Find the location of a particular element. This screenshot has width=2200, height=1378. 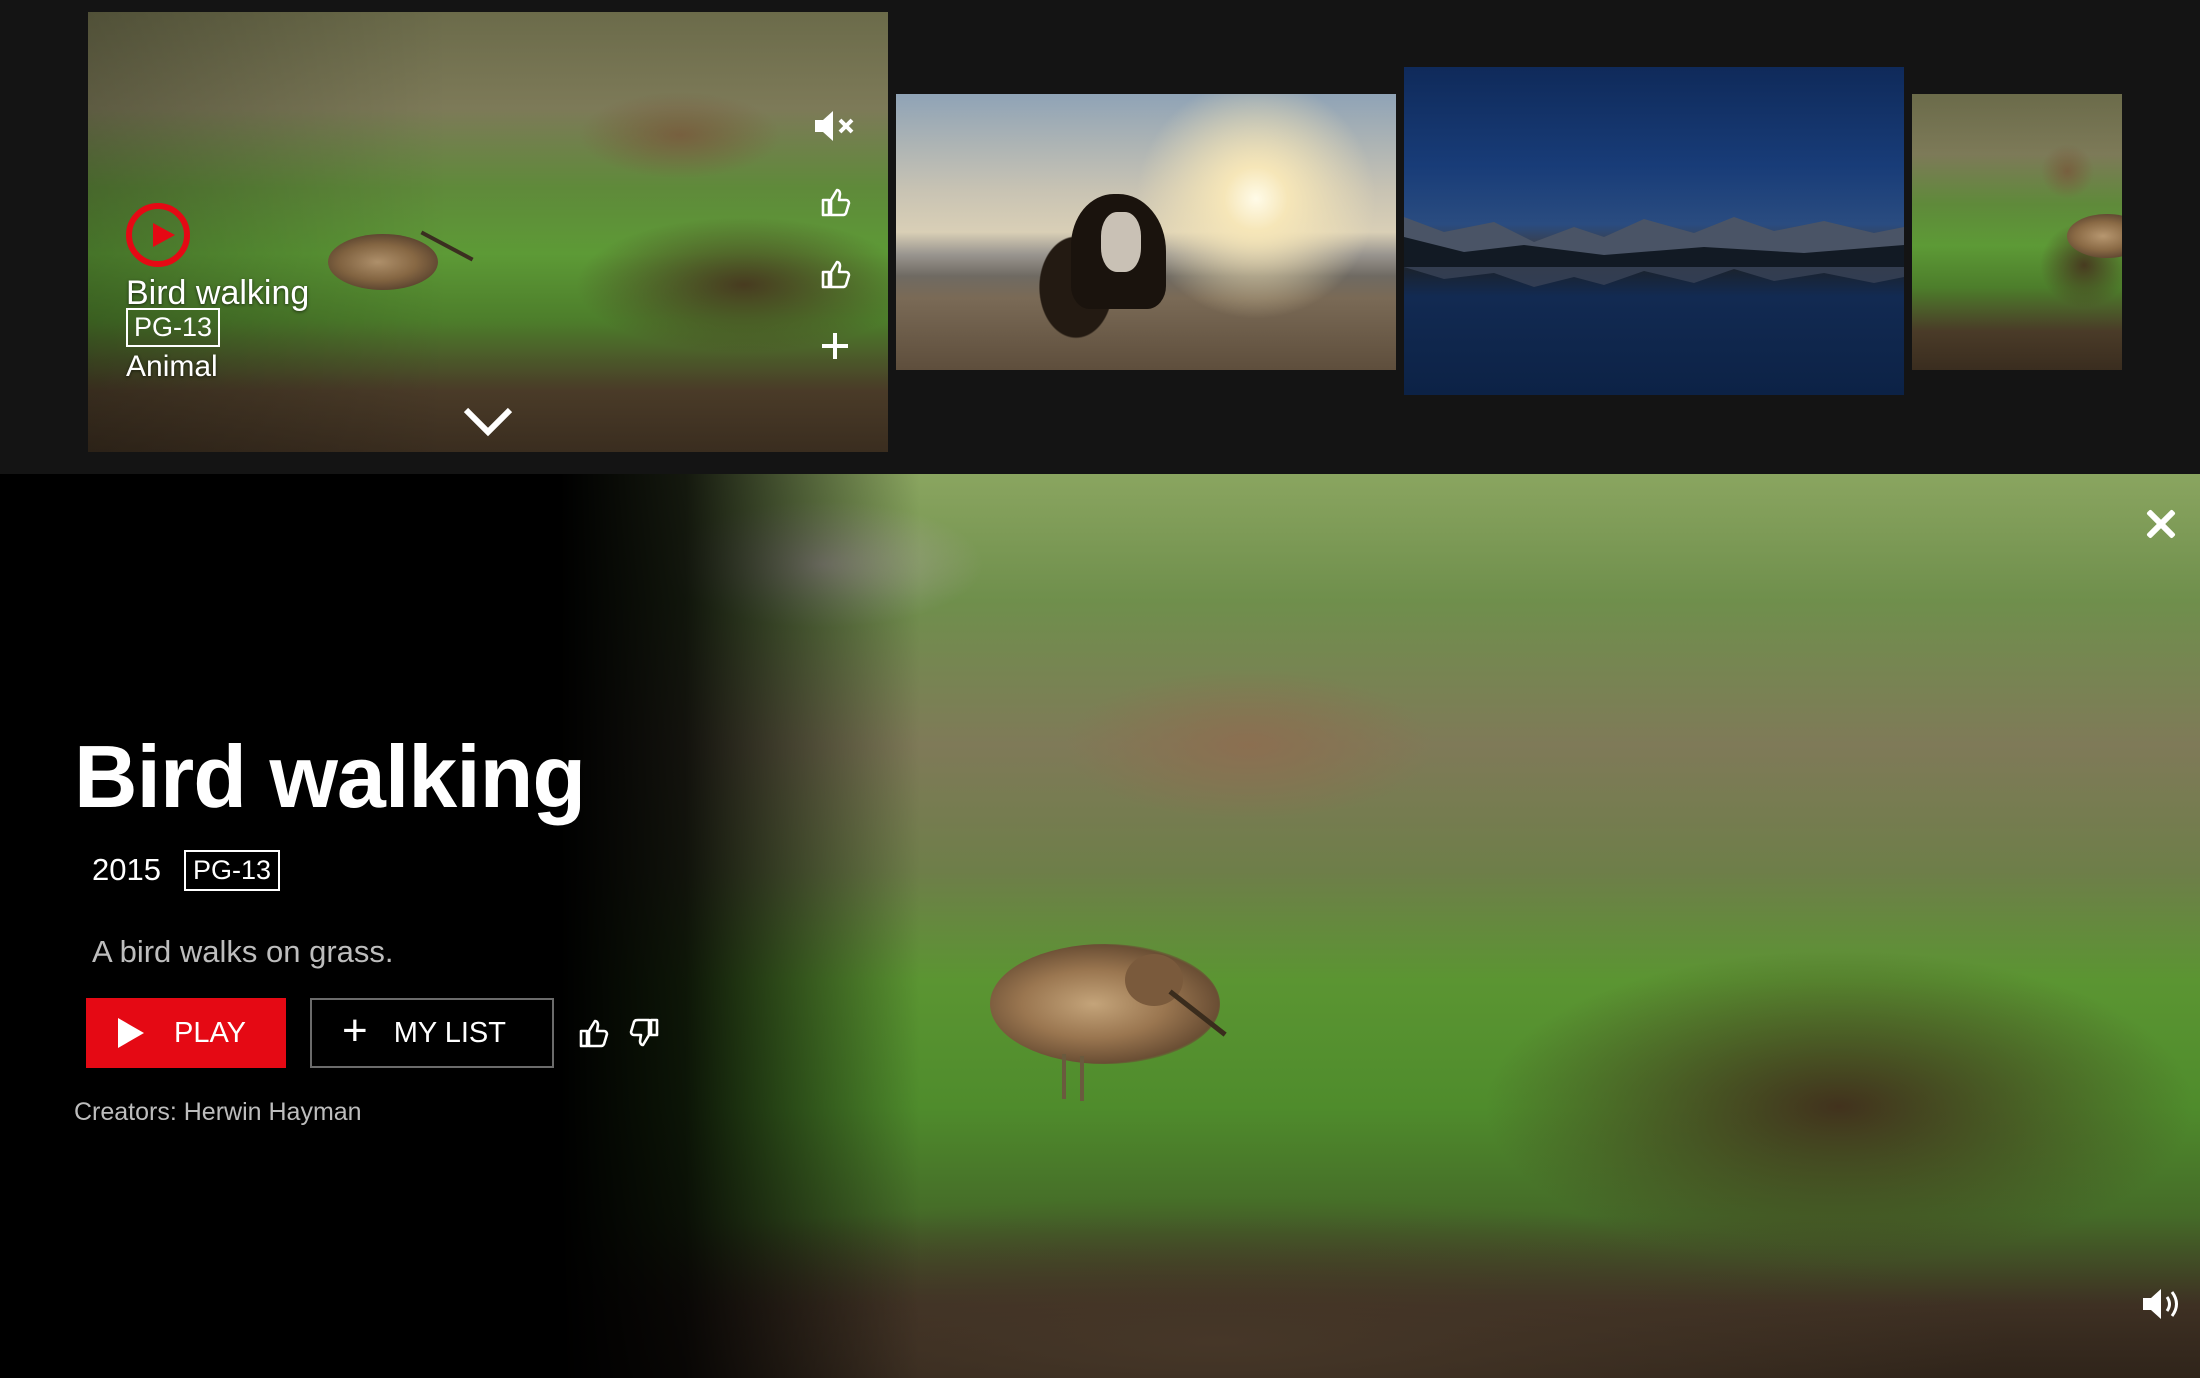

thumbs-down-glyph is located at coordinates (644, 1032).